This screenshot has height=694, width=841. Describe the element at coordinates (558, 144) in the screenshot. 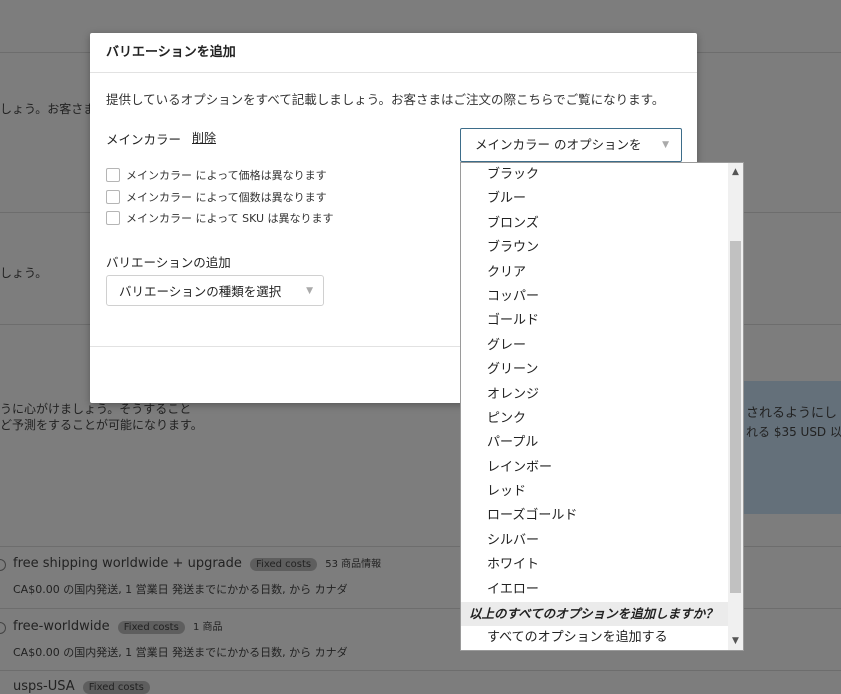

I see `select-value: メインカラー のオプションを` at that location.